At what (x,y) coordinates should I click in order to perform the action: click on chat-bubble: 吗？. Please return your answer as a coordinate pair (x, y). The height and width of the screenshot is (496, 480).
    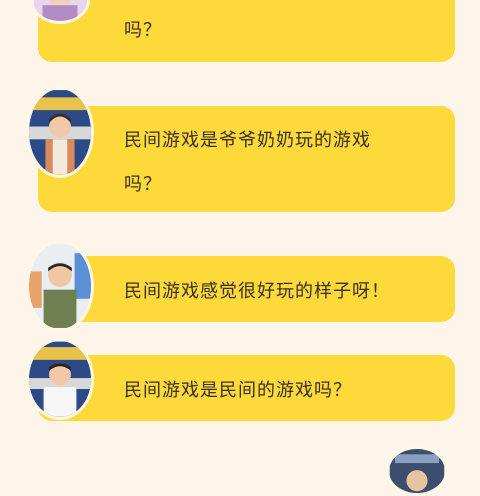
    Looking at the image, I should click on (246, 31).